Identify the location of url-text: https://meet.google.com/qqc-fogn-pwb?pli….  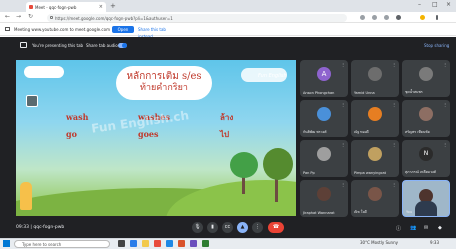
(114, 18).